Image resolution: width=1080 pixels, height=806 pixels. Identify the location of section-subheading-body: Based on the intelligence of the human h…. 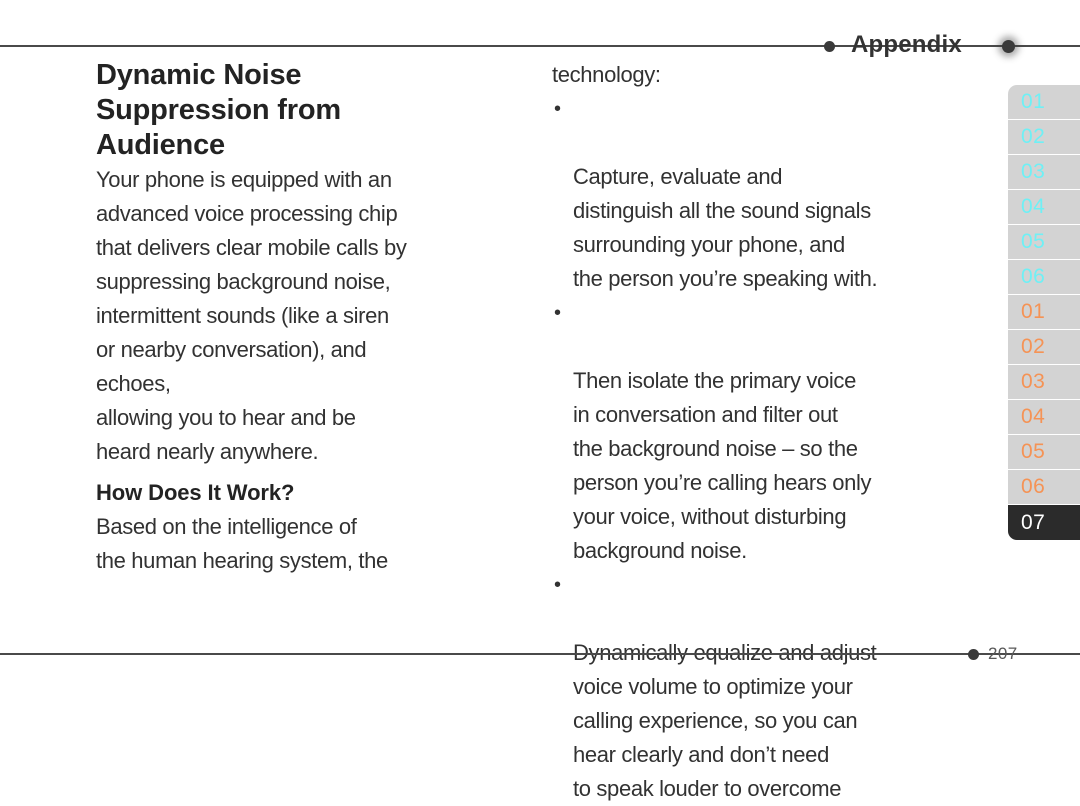
(242, 543).